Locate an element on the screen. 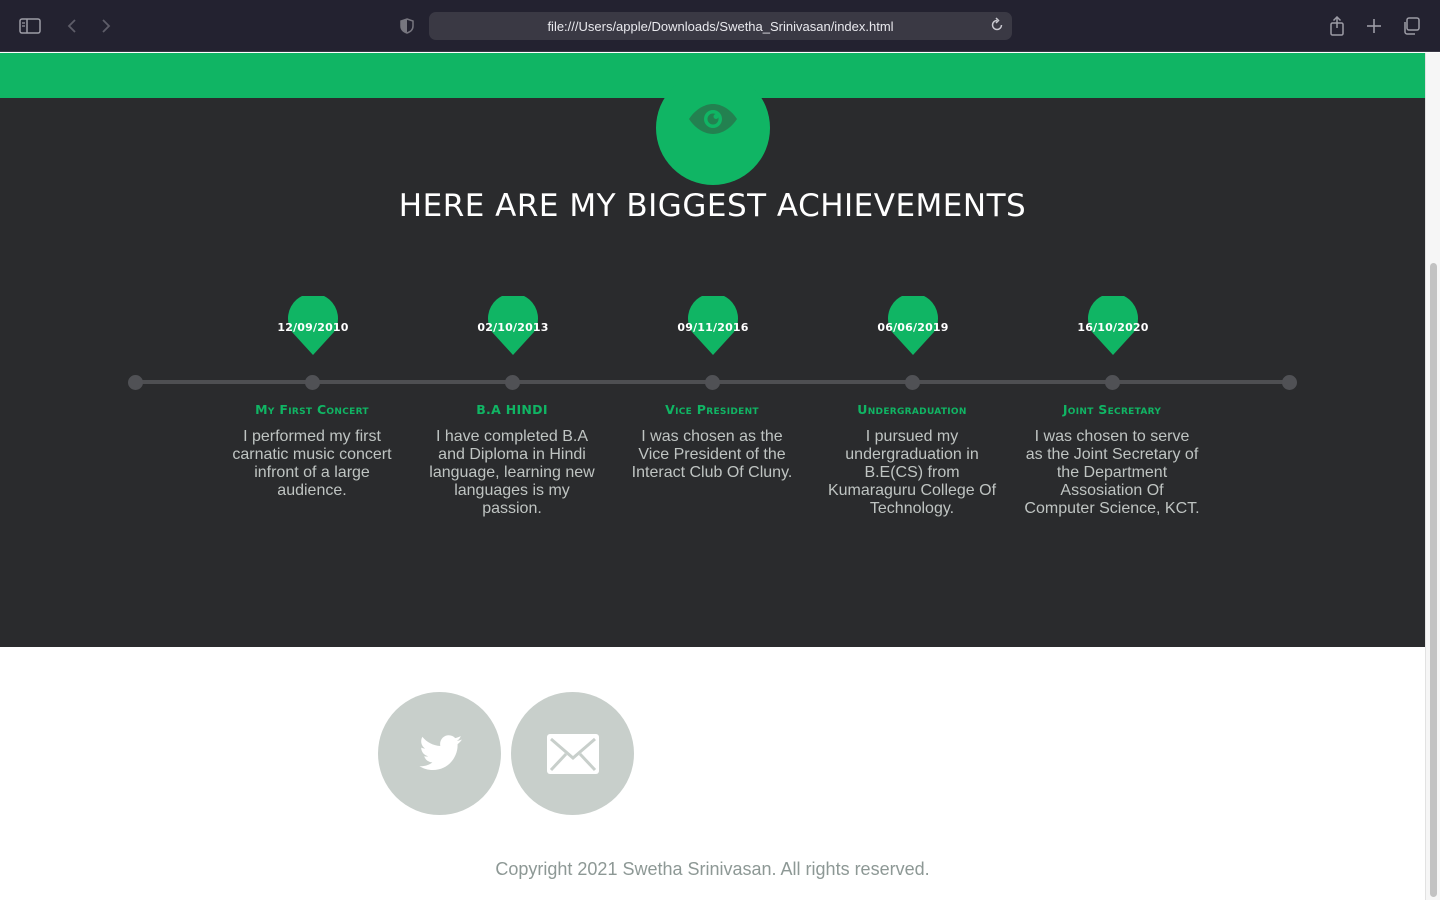  achievement-title: Vice President is located at coordinates (712, 409).